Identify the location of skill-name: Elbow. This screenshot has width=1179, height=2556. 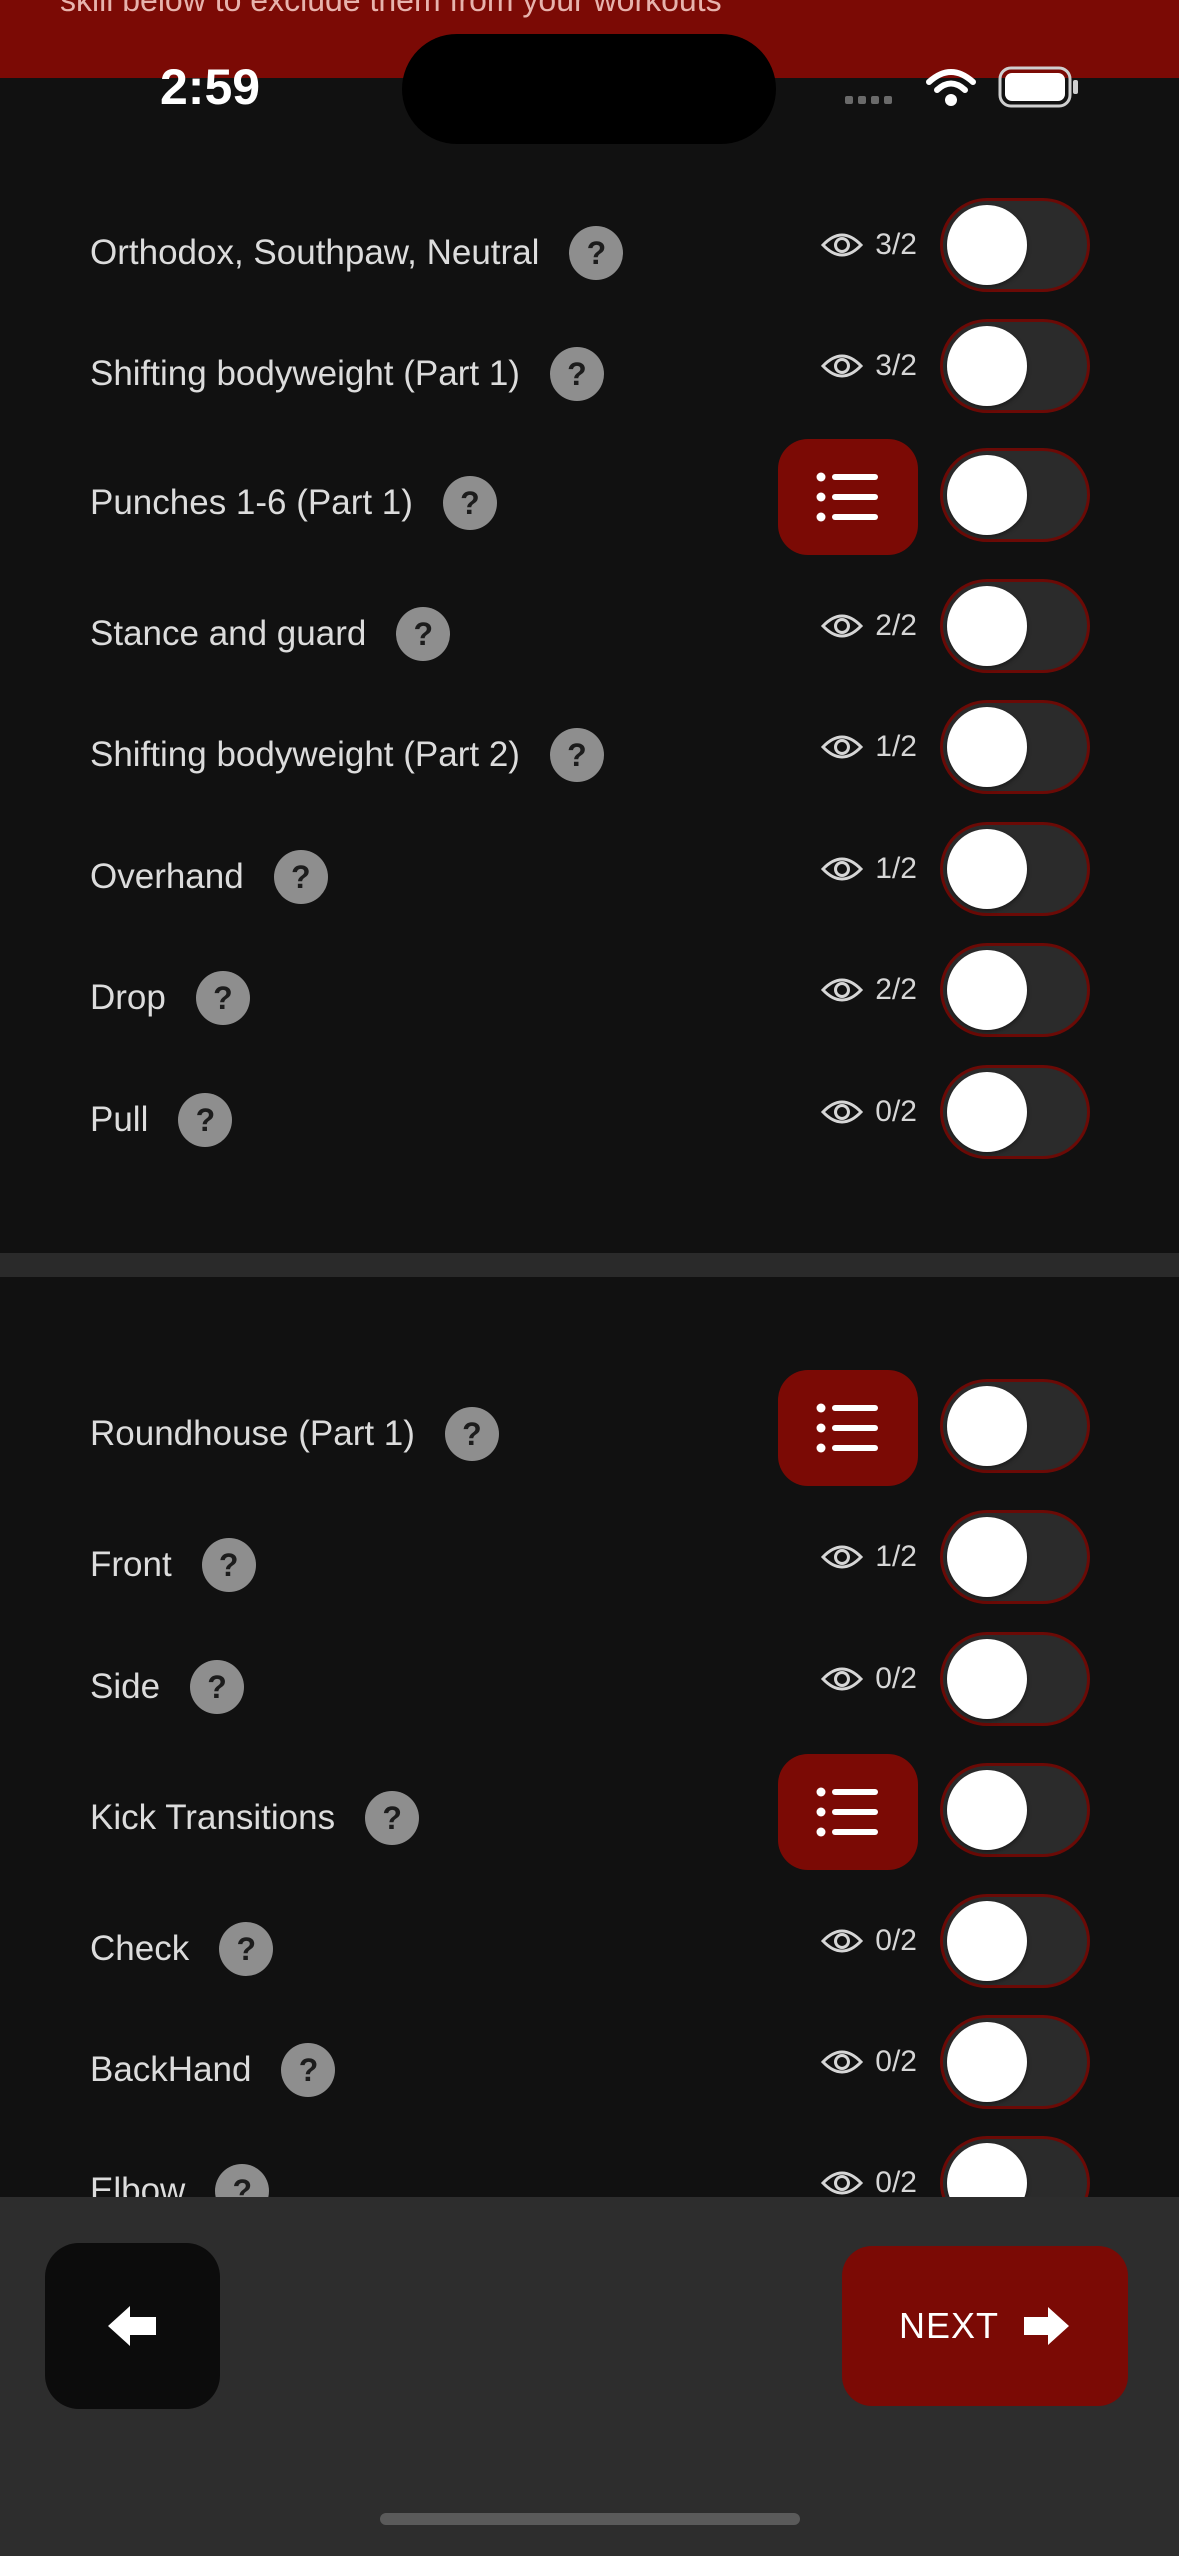
(138, 2184).